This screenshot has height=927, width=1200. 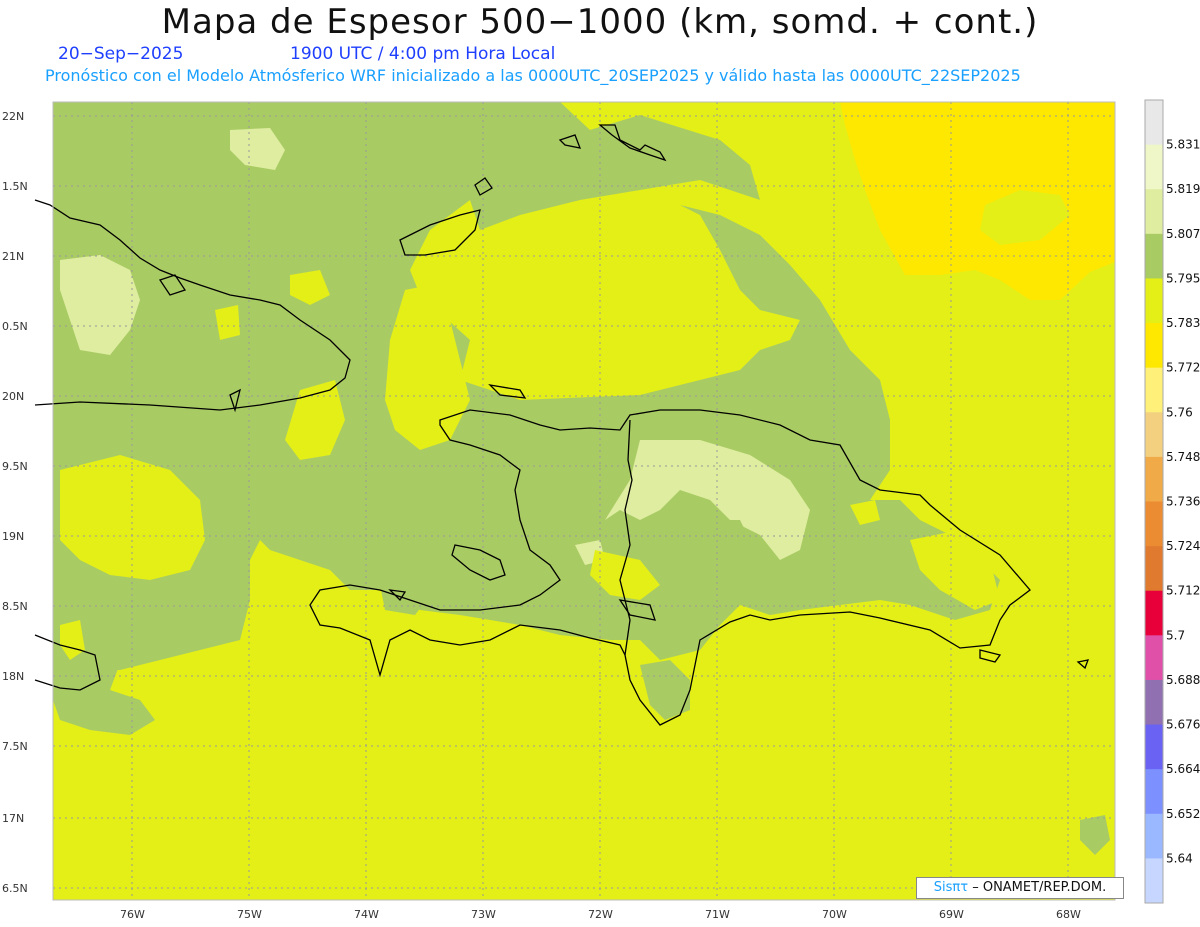 I want to click on colorbar-label: 5.772, so click(x=1183, y=368).